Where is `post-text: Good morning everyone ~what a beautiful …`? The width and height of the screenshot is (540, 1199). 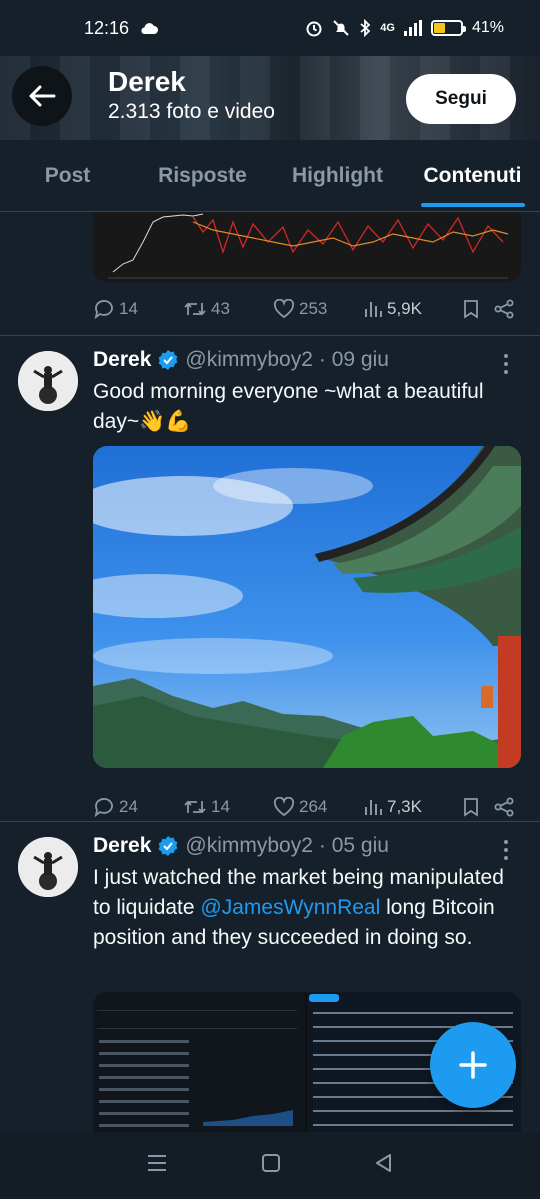
post-text: Good morning everyone ~what a beautiful … is located at coordinates (288, 406).